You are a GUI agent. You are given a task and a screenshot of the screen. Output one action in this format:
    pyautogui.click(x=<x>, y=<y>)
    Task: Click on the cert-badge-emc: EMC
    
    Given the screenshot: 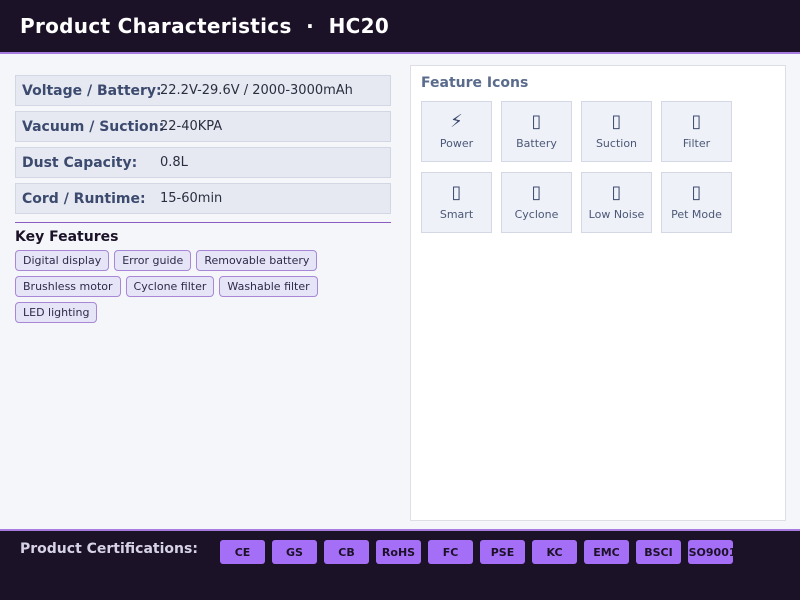 What is the action you would take?
    pyautogui.click(x=606, y=552)
    